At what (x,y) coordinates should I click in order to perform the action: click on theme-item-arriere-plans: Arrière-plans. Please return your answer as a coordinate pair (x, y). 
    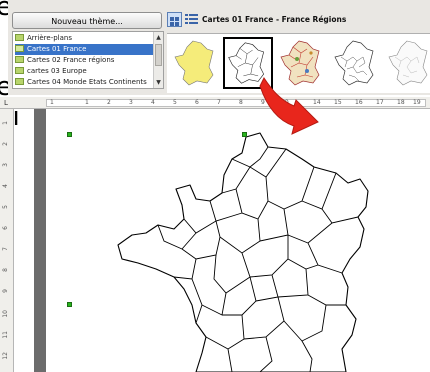
    Looking at the image, I should click on (85, 38).